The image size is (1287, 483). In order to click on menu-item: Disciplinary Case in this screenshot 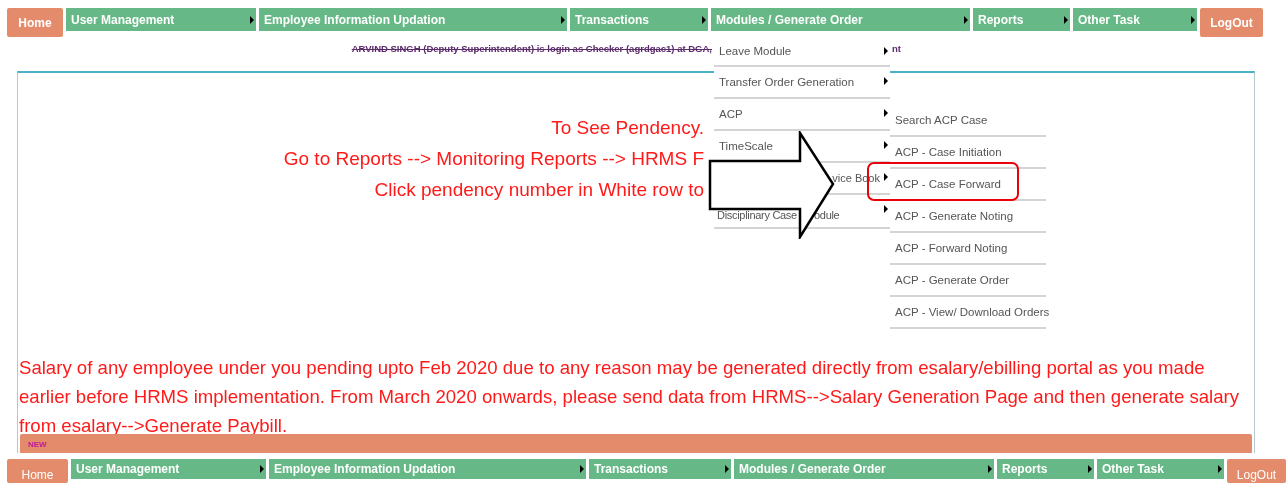, I will do `click(757, 215)`.